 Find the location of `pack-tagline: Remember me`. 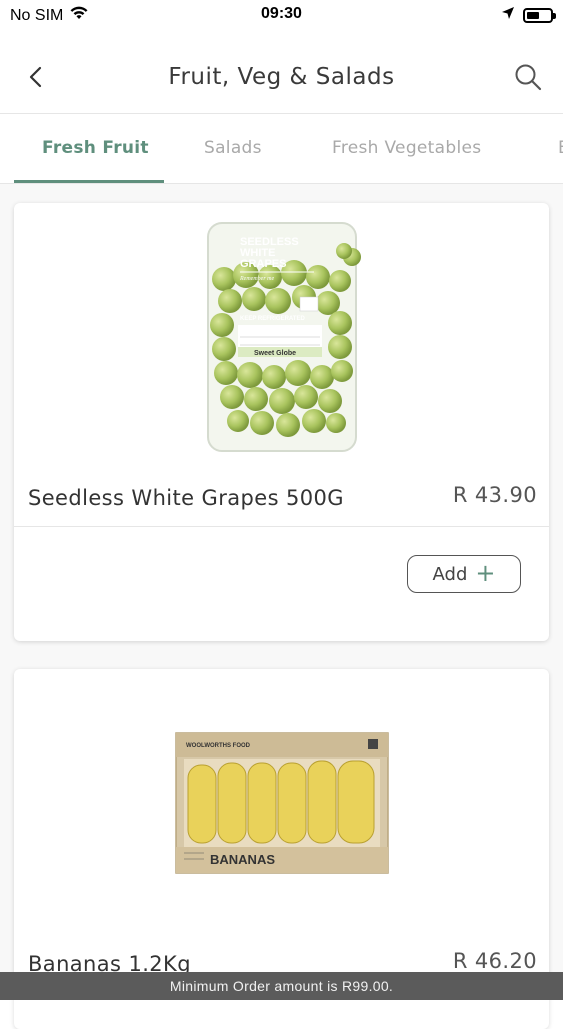

pack-tagline: Remember me is located at coordinates (256, 279).